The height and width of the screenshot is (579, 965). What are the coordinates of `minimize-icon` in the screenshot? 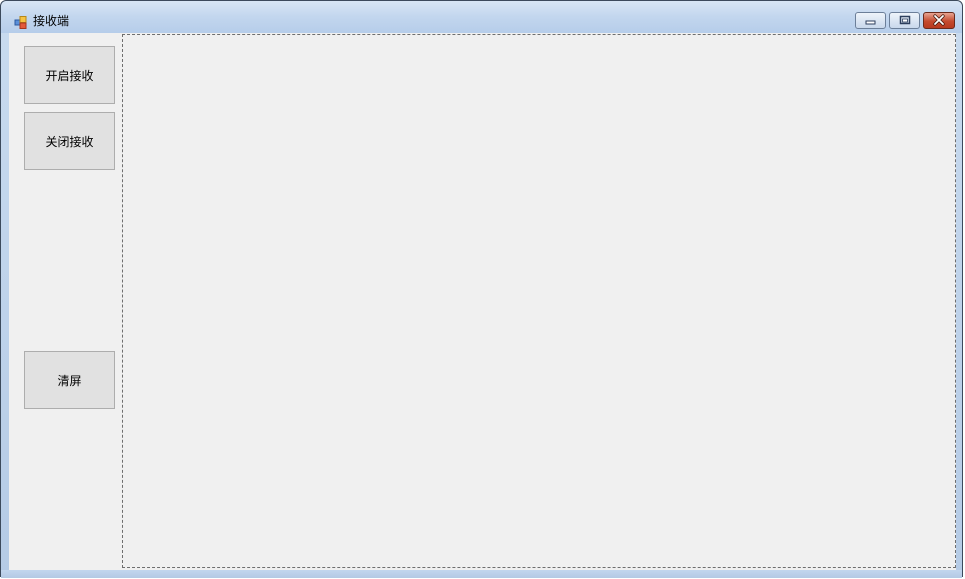 It's located at (870, 22).